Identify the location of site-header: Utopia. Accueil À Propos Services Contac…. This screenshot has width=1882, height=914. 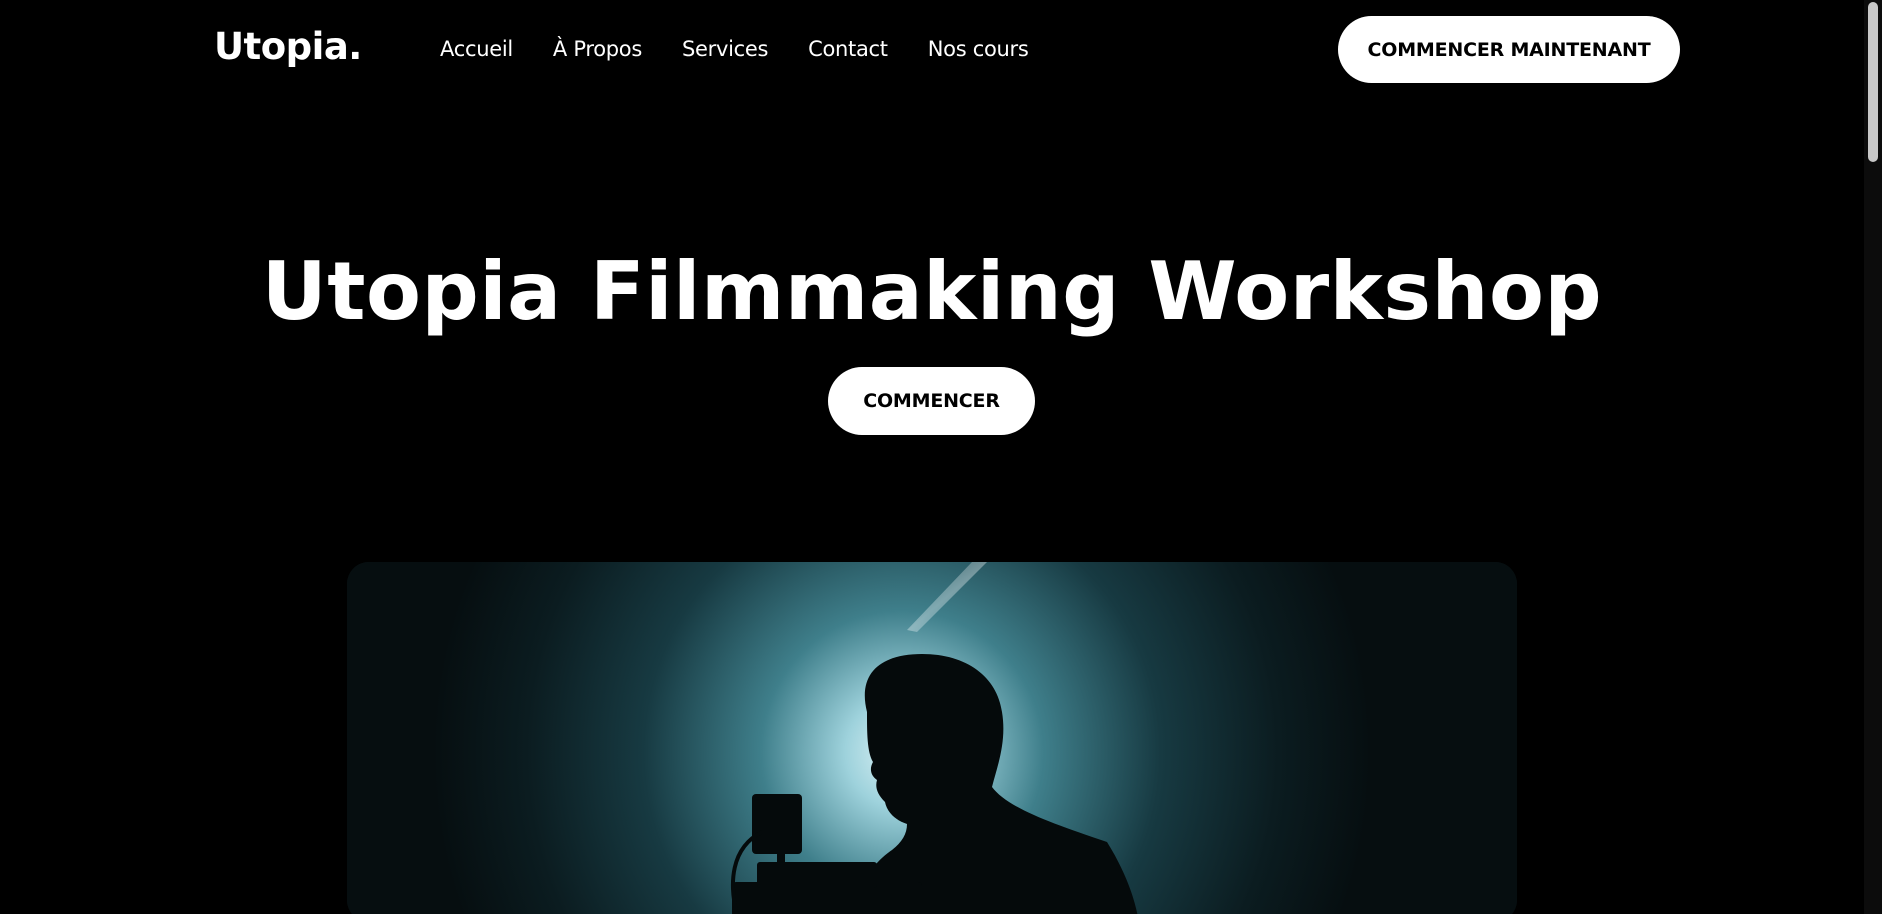
(941, 50).